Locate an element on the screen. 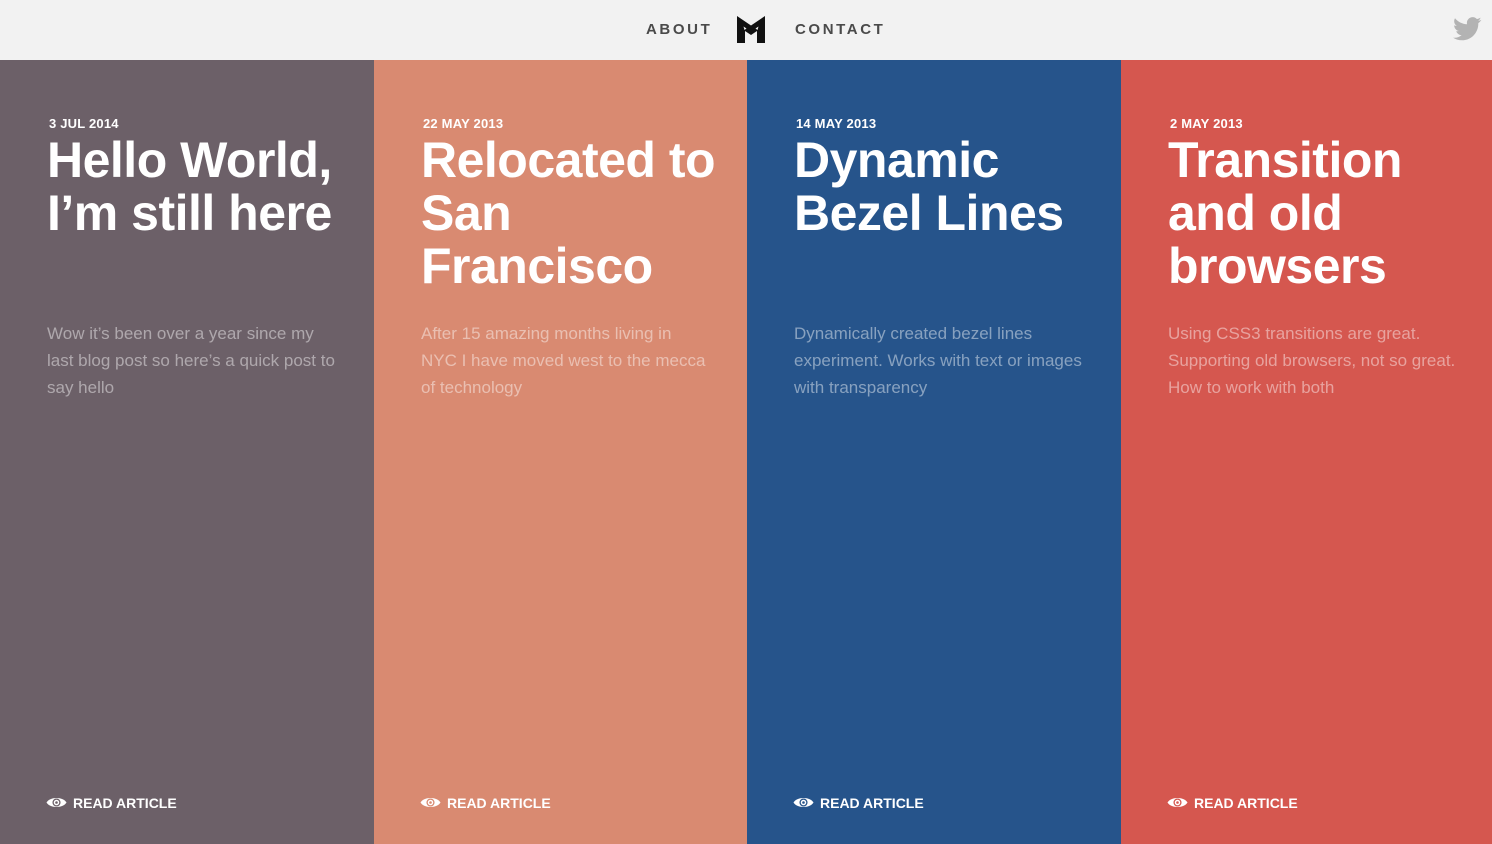 Image resolution: width=1492 pixels, height=844 pixels. twitter-bird-icon is located at coordinates (1467, 29).